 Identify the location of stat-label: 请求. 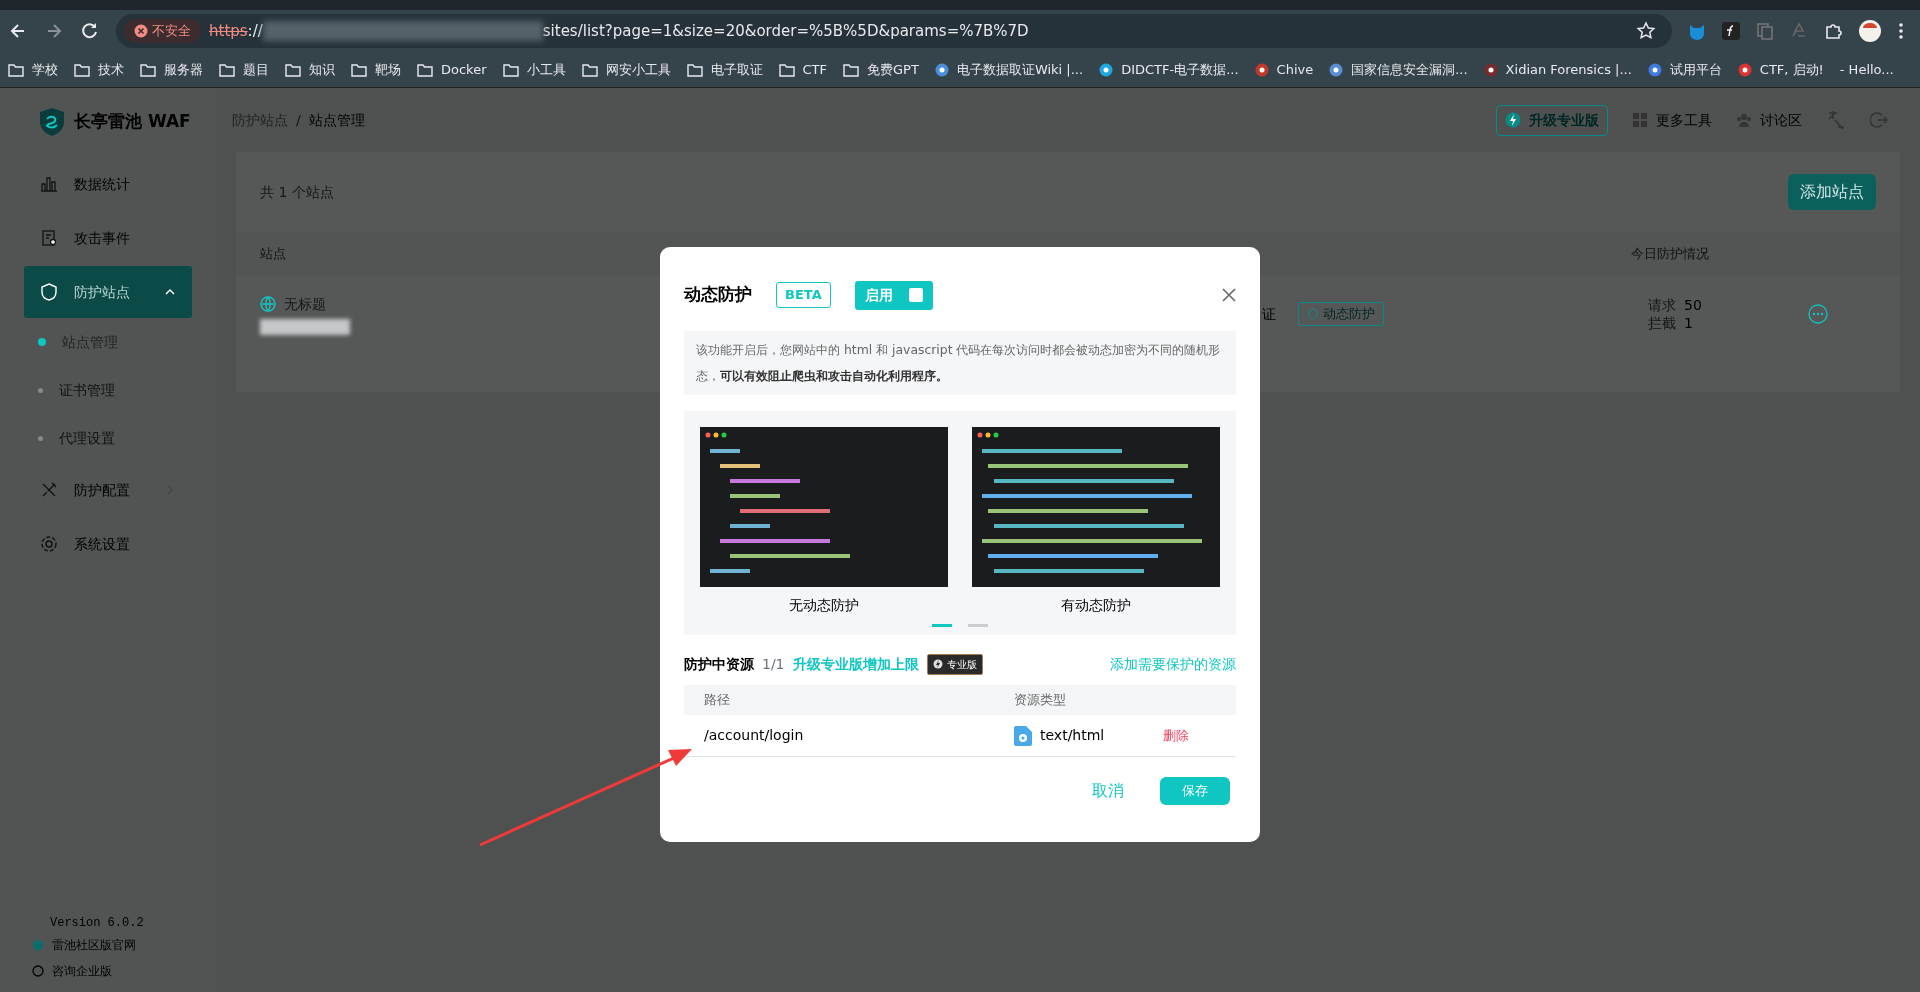
(1662, 304).